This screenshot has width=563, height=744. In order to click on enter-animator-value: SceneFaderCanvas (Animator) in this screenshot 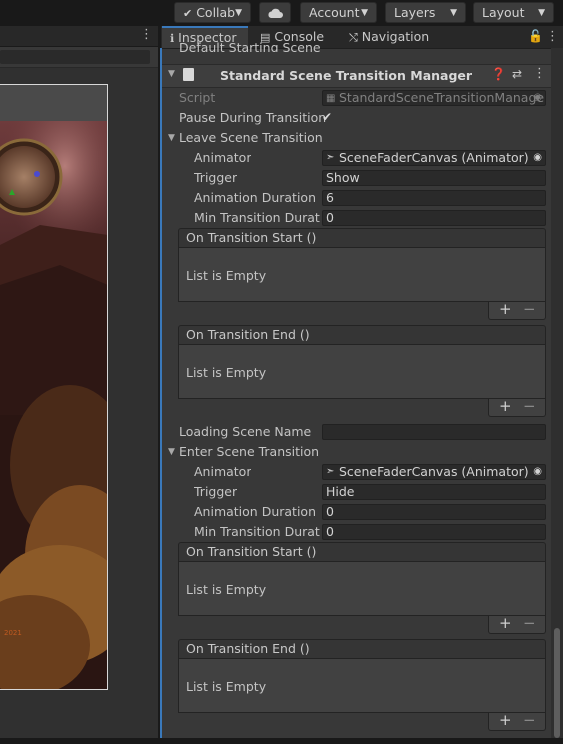, I will do `click(434, 471)`.